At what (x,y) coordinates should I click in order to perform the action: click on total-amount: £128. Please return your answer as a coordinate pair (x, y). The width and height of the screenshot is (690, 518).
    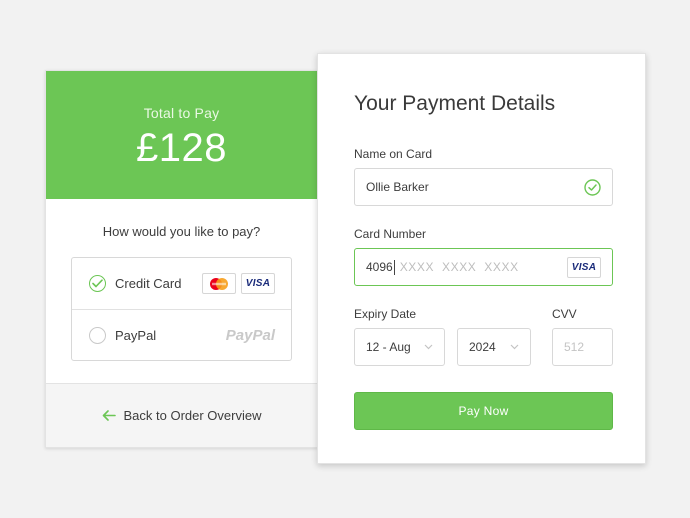
    Looking at the image, I should click on (181, 148).